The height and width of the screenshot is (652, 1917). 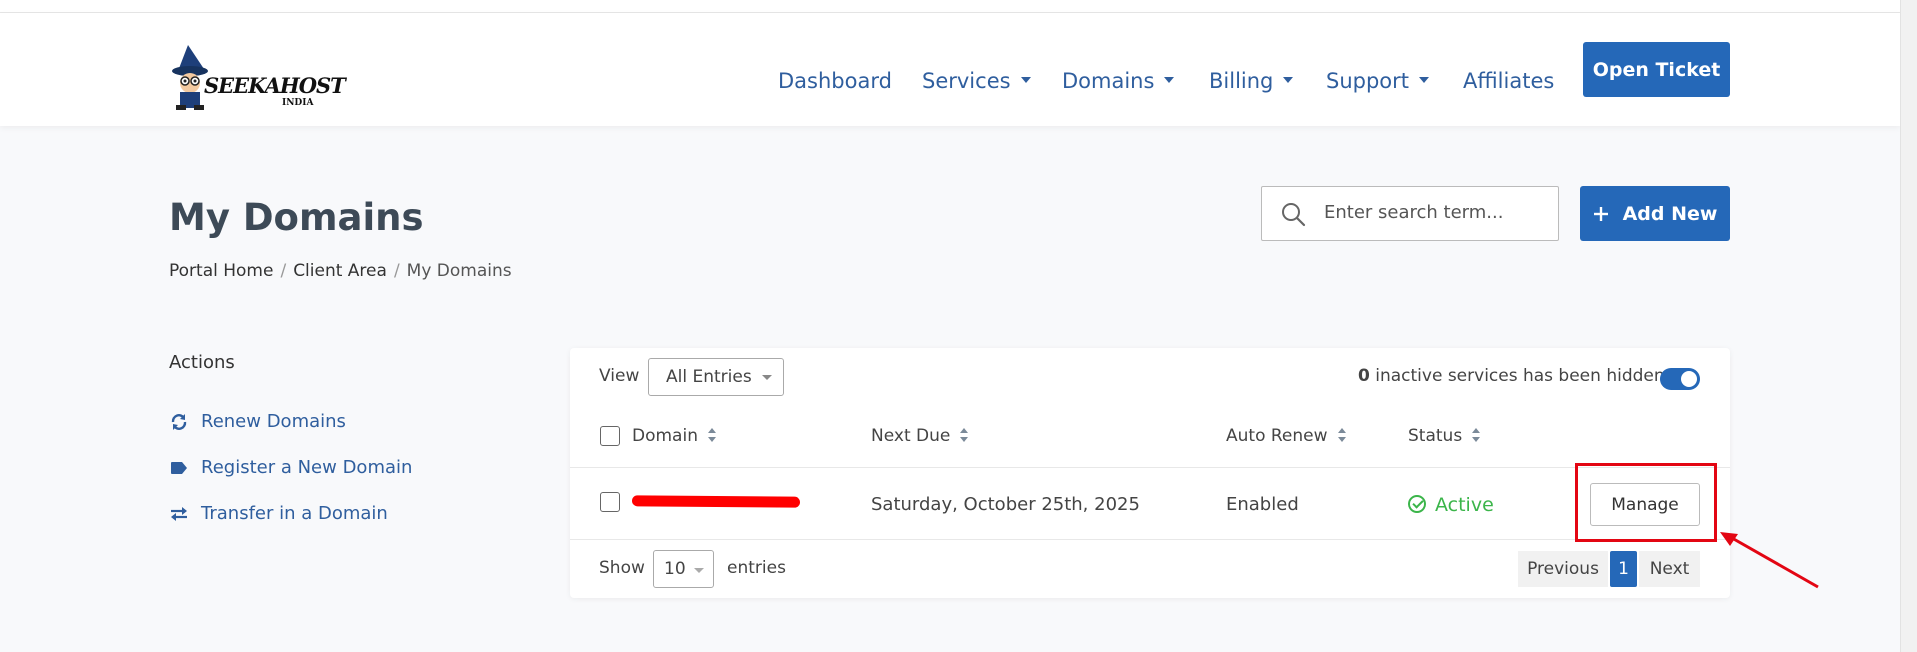 What do you see at coordinates (610, 436) in the screenshot?
I see `select-all-checkbox` at bounding box center [610, 436].